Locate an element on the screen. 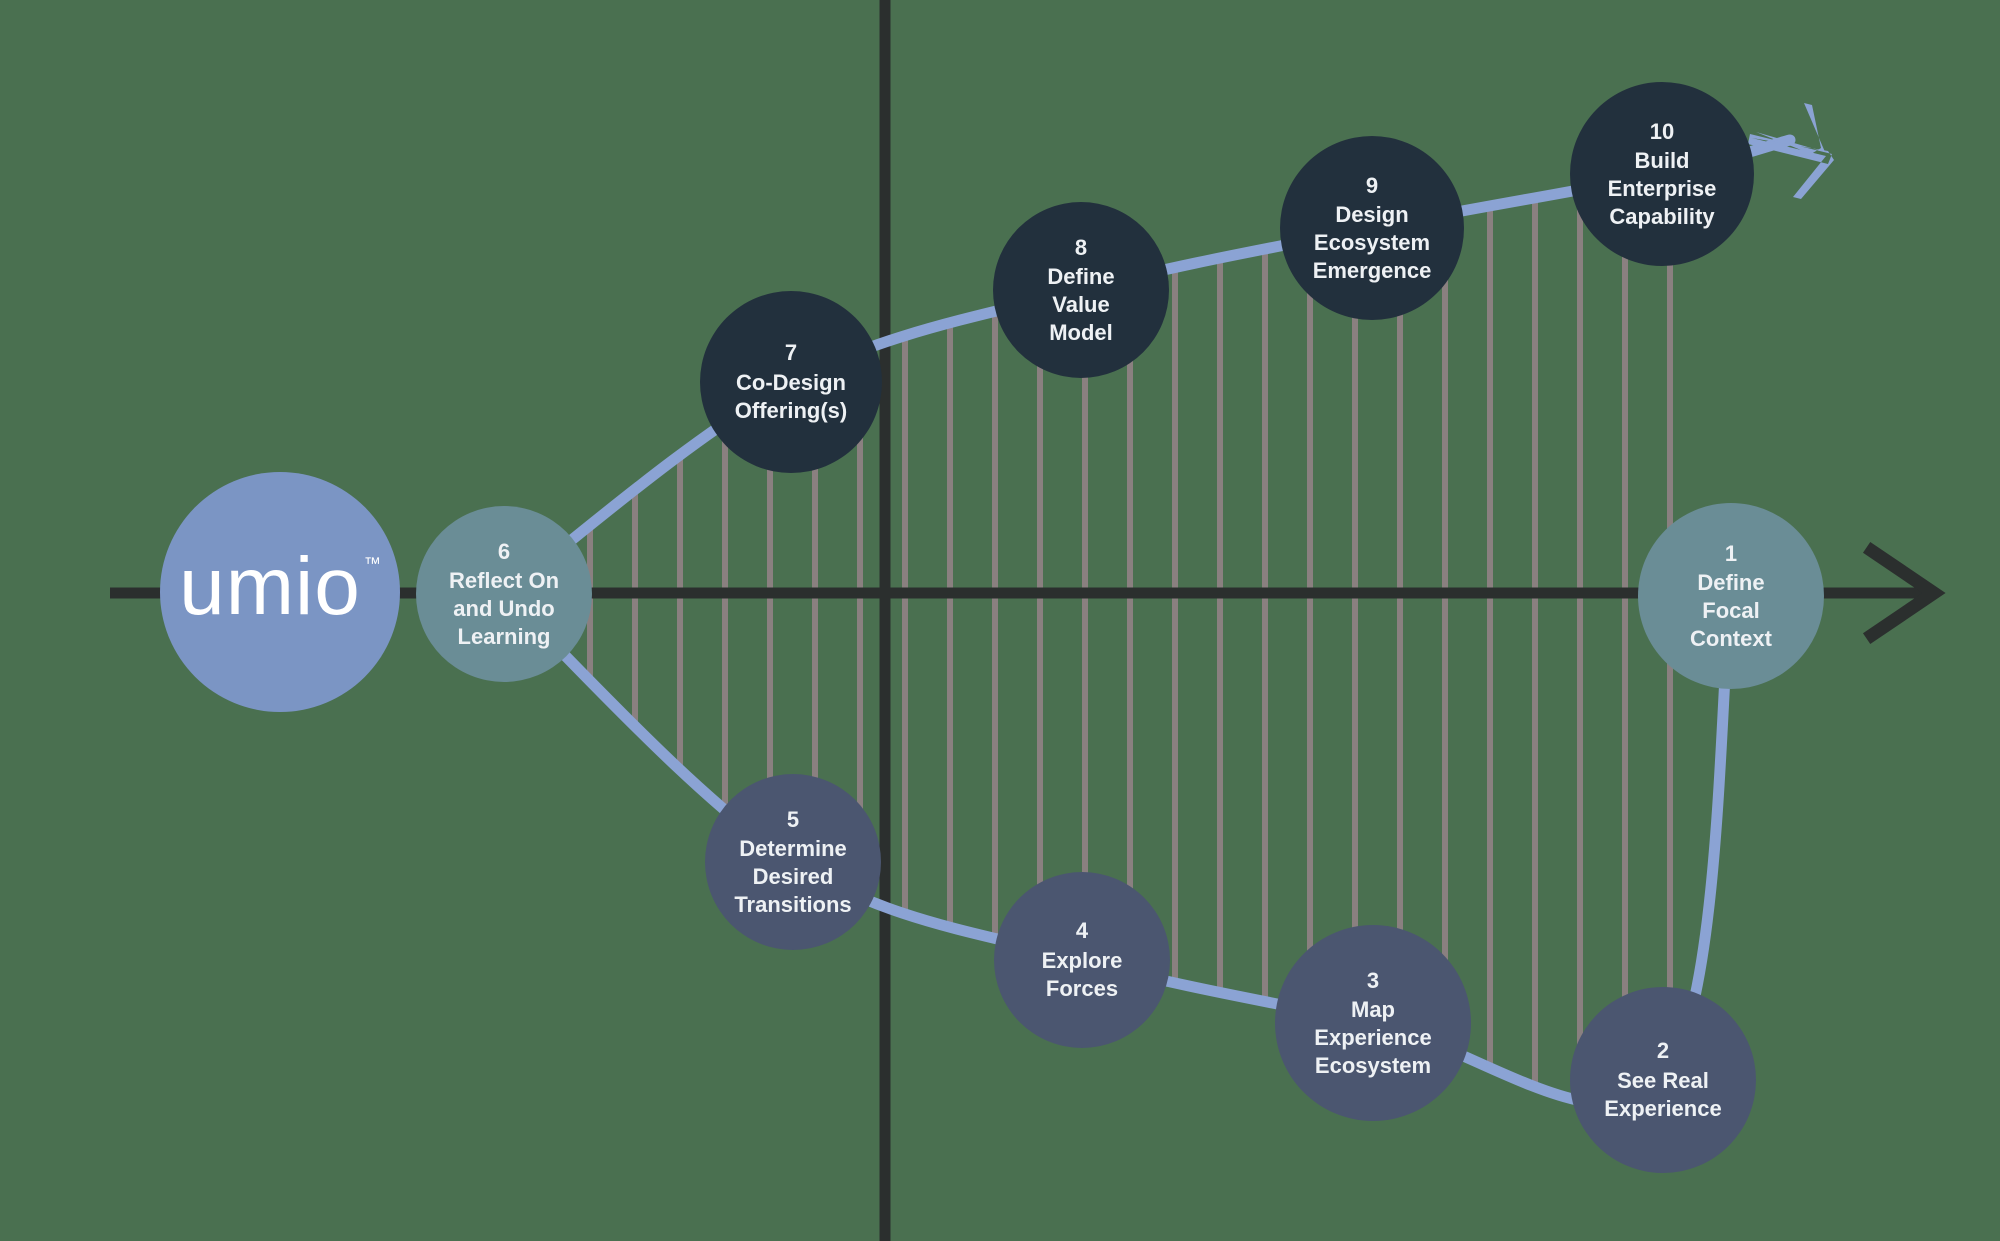 The width and height of the screenshot is (2000, 1241). umio-logo: umio ™ is located at coordinates (280, 592).